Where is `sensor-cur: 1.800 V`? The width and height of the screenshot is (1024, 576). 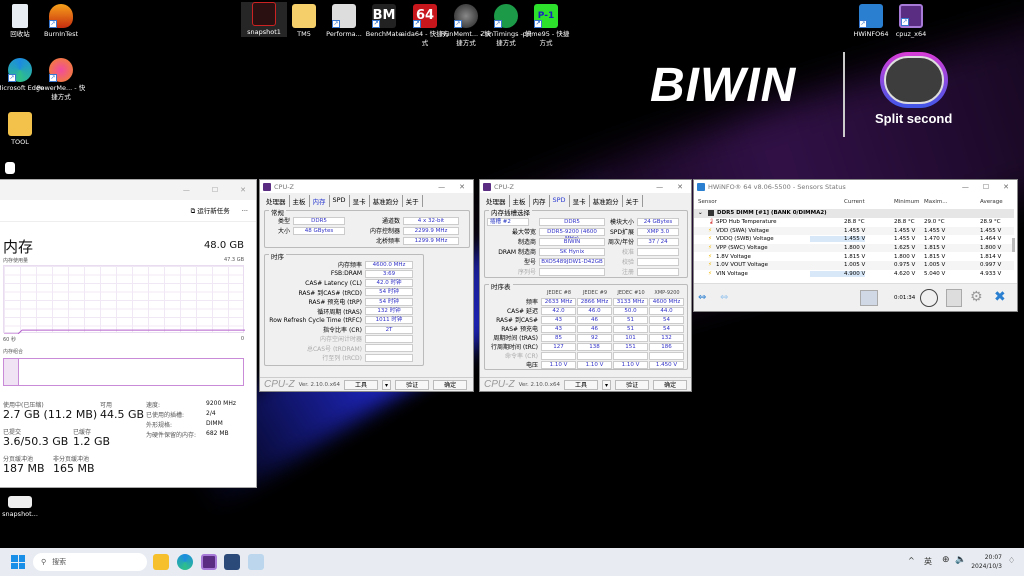 sensor-cur: 1.800 V is located at coordinates (855, 248).